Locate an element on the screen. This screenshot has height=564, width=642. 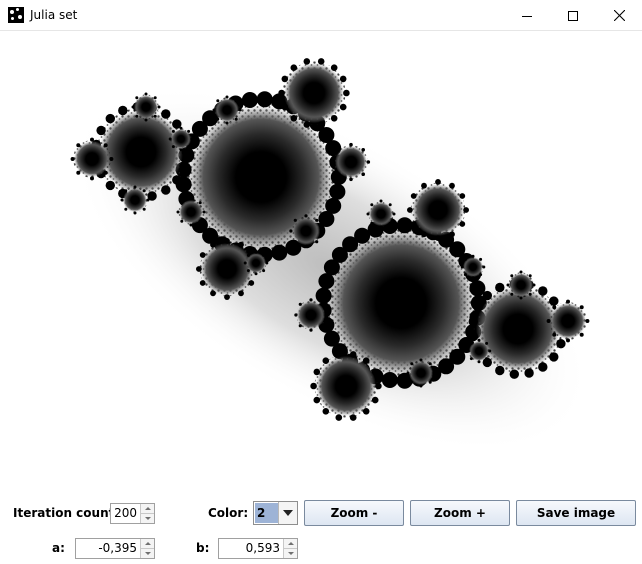
minimize-icon is located at coordinates (527, 16).